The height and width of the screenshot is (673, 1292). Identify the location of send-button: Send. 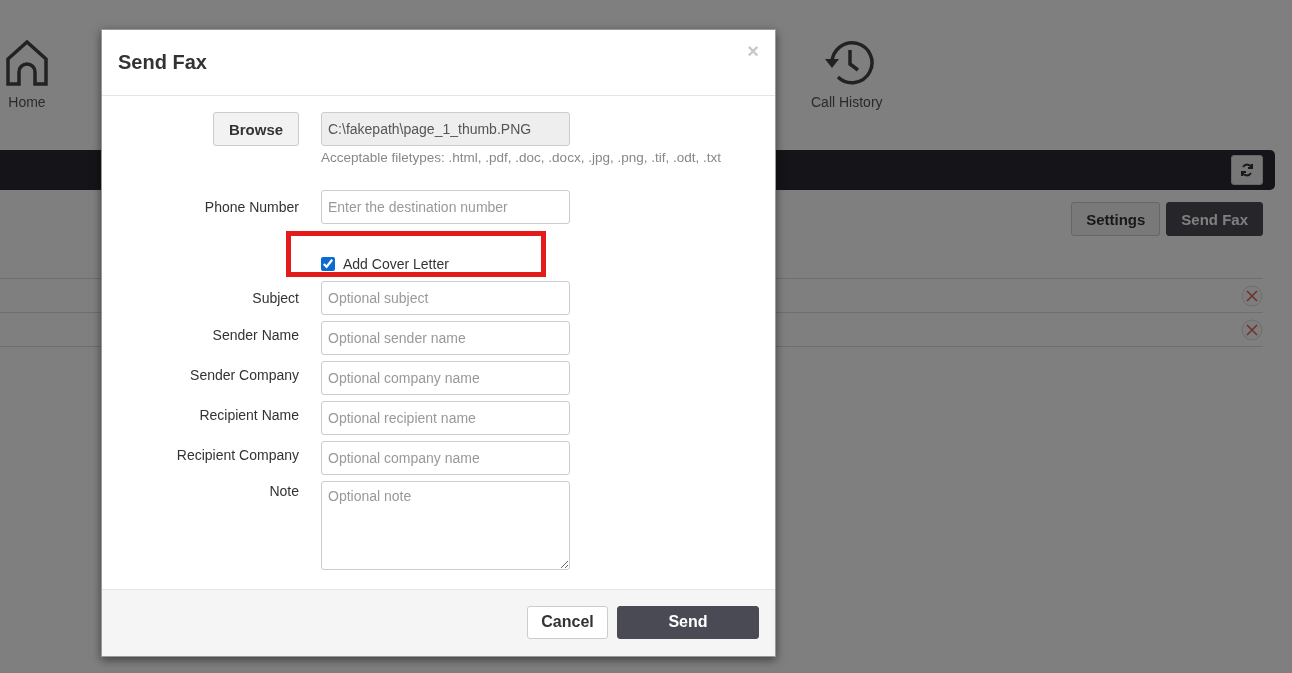
(688, 622).